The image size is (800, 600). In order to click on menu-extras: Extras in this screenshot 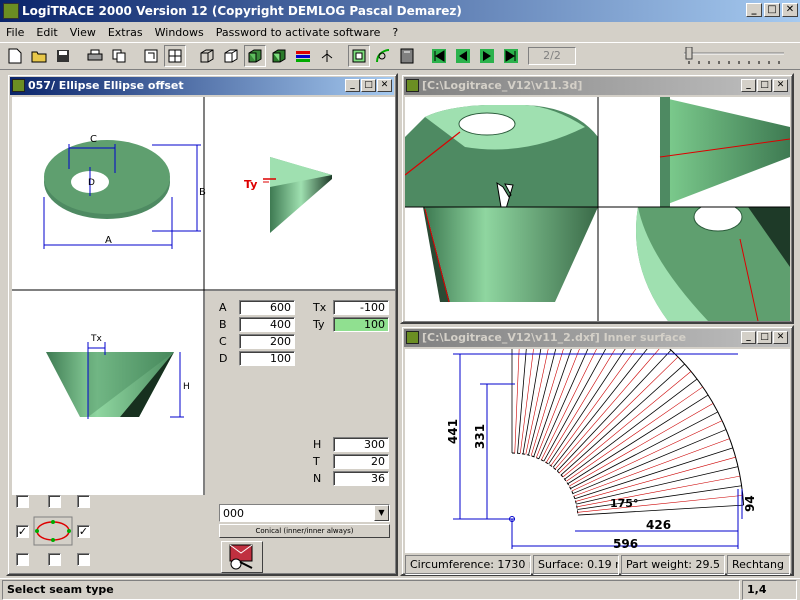, I will do `click(125, 32)`.